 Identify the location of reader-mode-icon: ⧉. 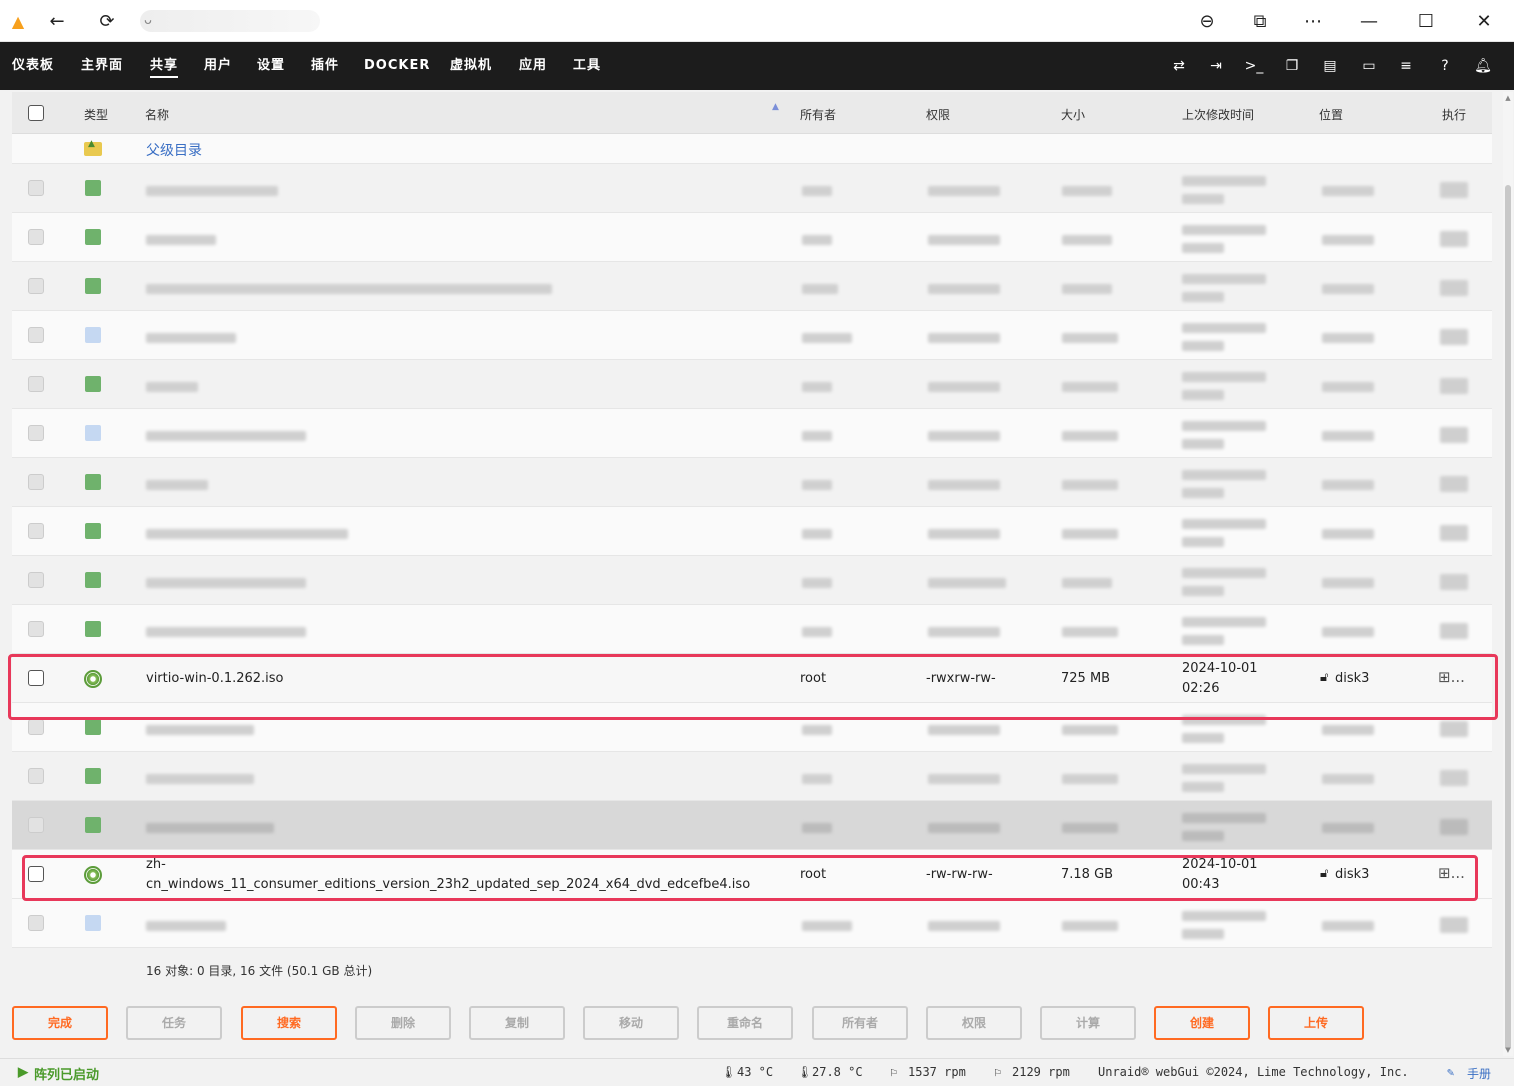
(1260, 21).